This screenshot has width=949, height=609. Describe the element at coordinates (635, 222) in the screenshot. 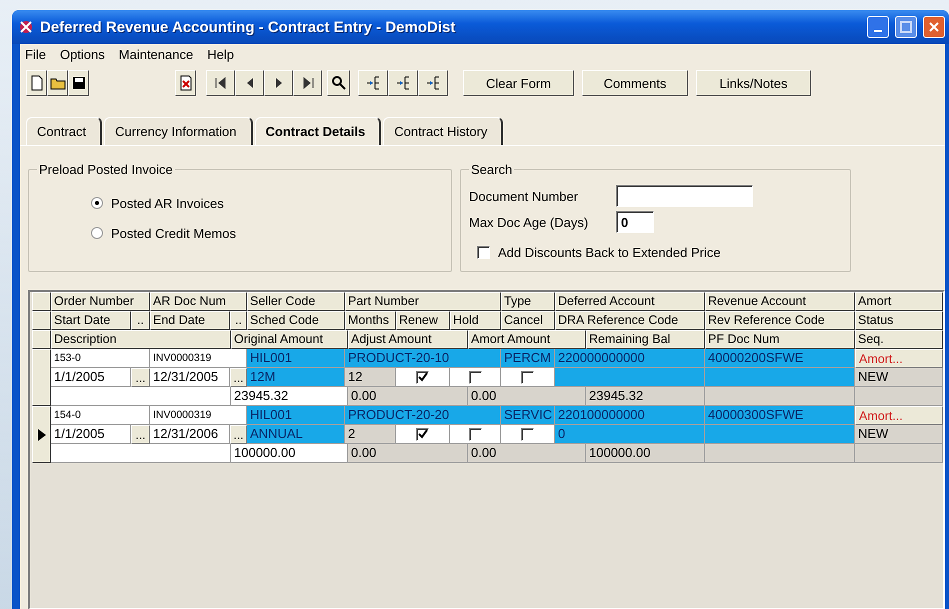

I see `max-doc-age-field: 0` at that location.